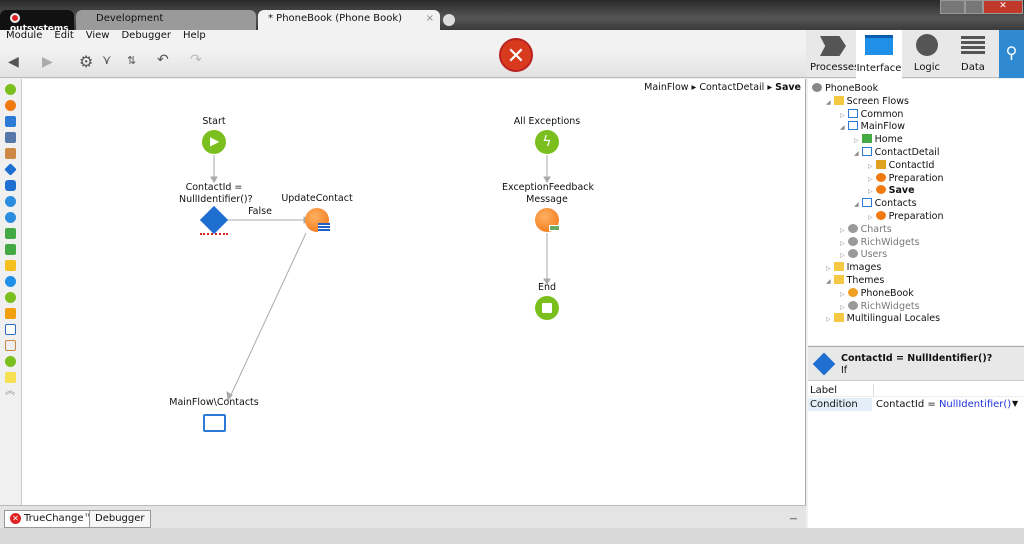 The image size is (1024, 544). Describe the element at coordinates (897, 152) in the screenshot. I see `tree-item: ◢ ContactDetail` at that location.